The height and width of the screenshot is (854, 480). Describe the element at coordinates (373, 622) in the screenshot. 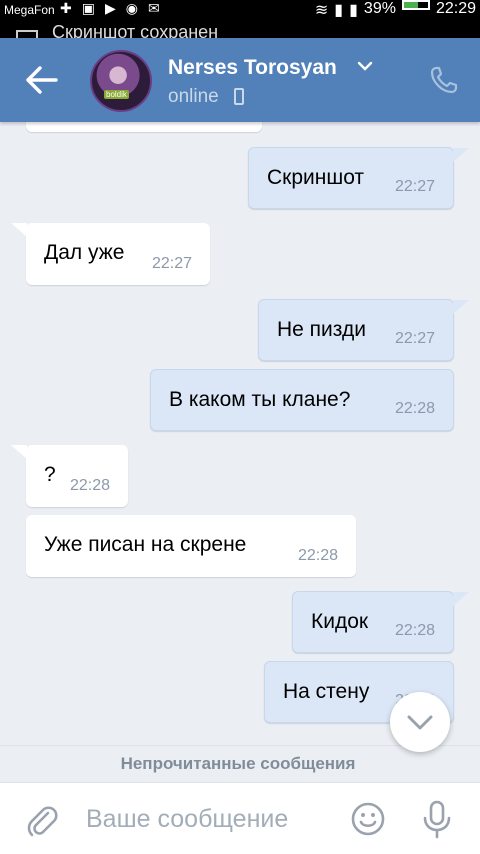

I see `message-bubble: Кидок 22:28` at that location.